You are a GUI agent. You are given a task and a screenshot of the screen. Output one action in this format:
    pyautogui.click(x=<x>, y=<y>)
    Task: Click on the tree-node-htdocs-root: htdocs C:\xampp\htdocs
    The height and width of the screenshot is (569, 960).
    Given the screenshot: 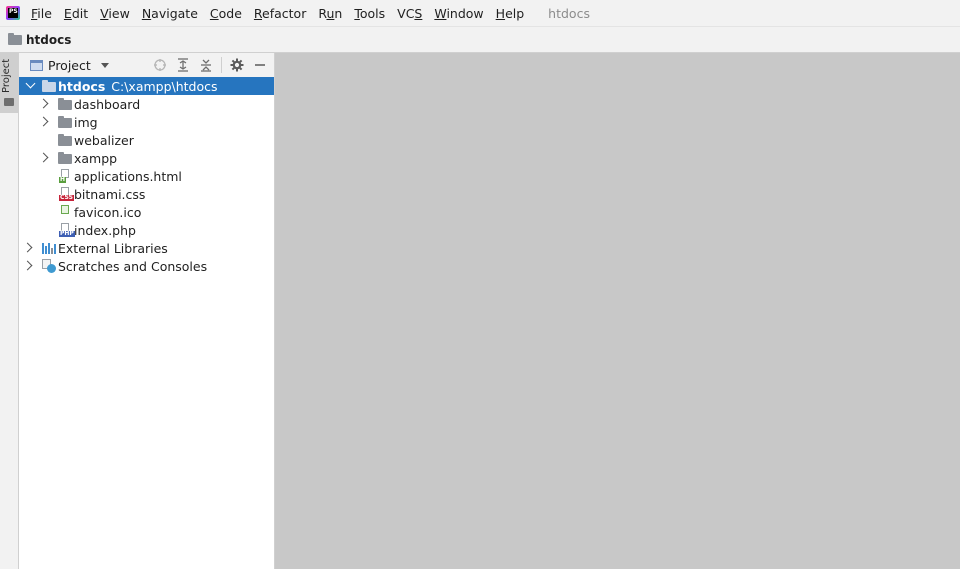 What is the action you would take?
    pyautogui.click(x=146, y=86)
    